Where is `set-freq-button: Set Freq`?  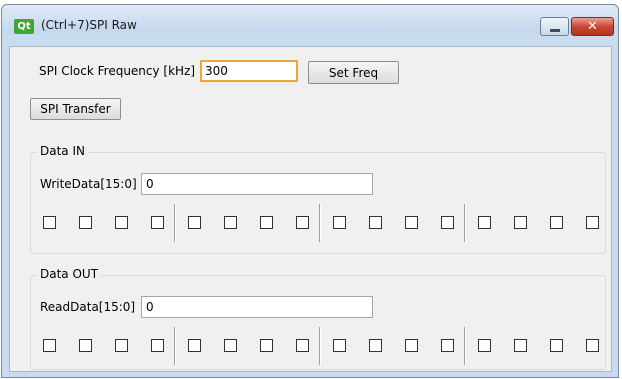
set-freq-button: Set Freq is located at coordinates (353, 72).